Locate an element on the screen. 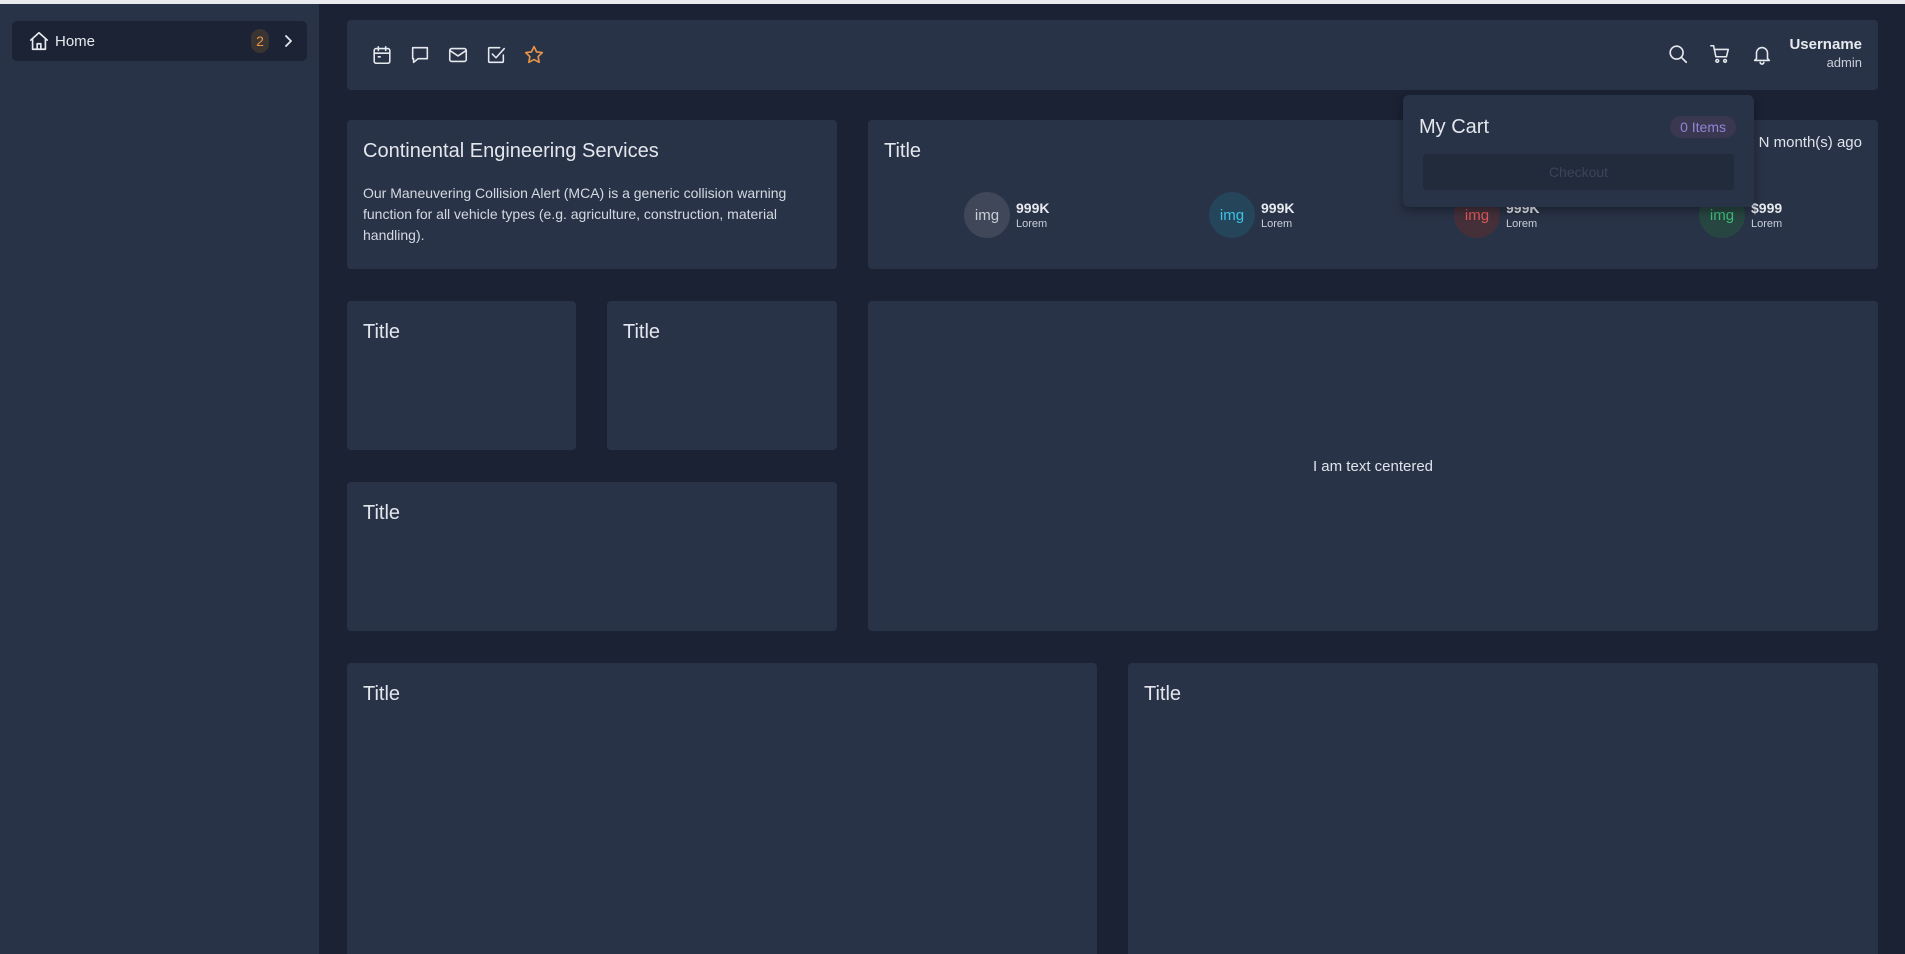 The height and width of the screenshot is (954, 1905). mid-card: Title is located at coordinates (592, 556).